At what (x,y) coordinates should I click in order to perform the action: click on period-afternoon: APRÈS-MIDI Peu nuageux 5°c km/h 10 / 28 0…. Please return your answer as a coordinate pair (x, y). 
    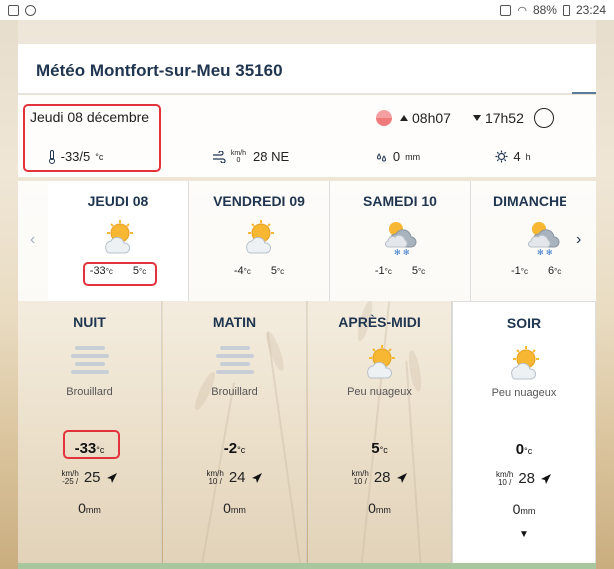
    Looking at the image, I should click on (380, 432).